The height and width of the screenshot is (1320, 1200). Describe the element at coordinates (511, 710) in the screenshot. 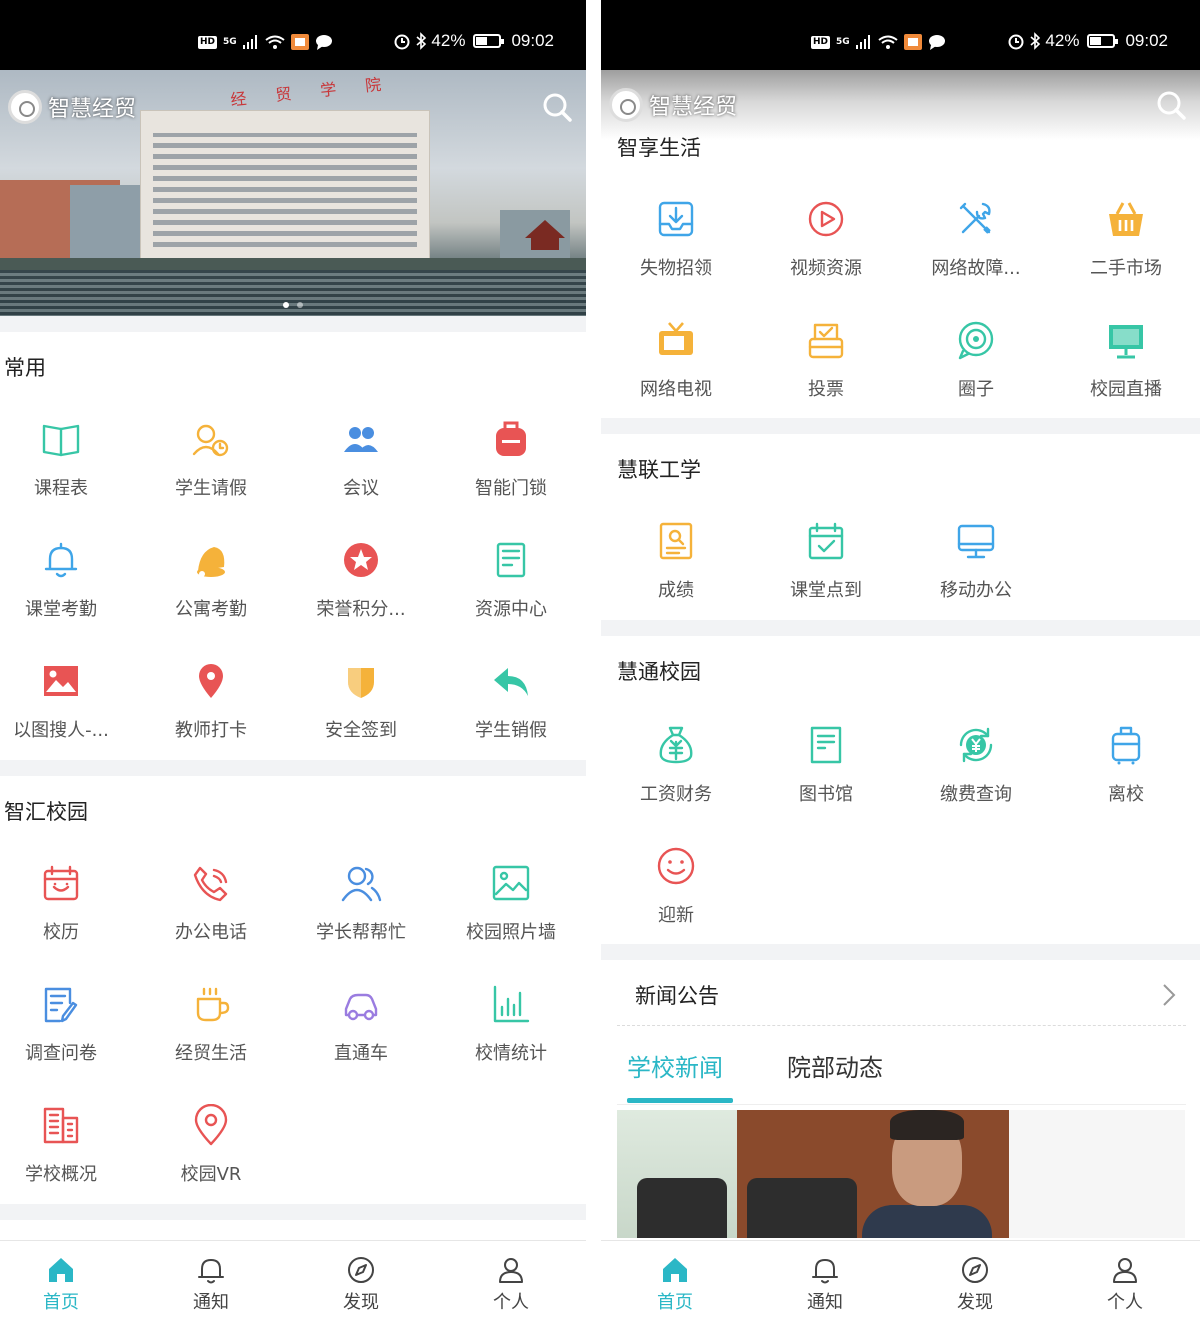

I see `app-tile: 学生销假` at that location.